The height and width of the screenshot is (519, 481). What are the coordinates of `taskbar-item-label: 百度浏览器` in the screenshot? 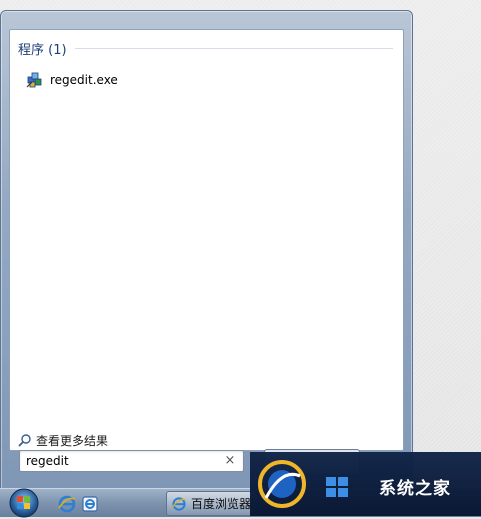 It's located at (221, 504).